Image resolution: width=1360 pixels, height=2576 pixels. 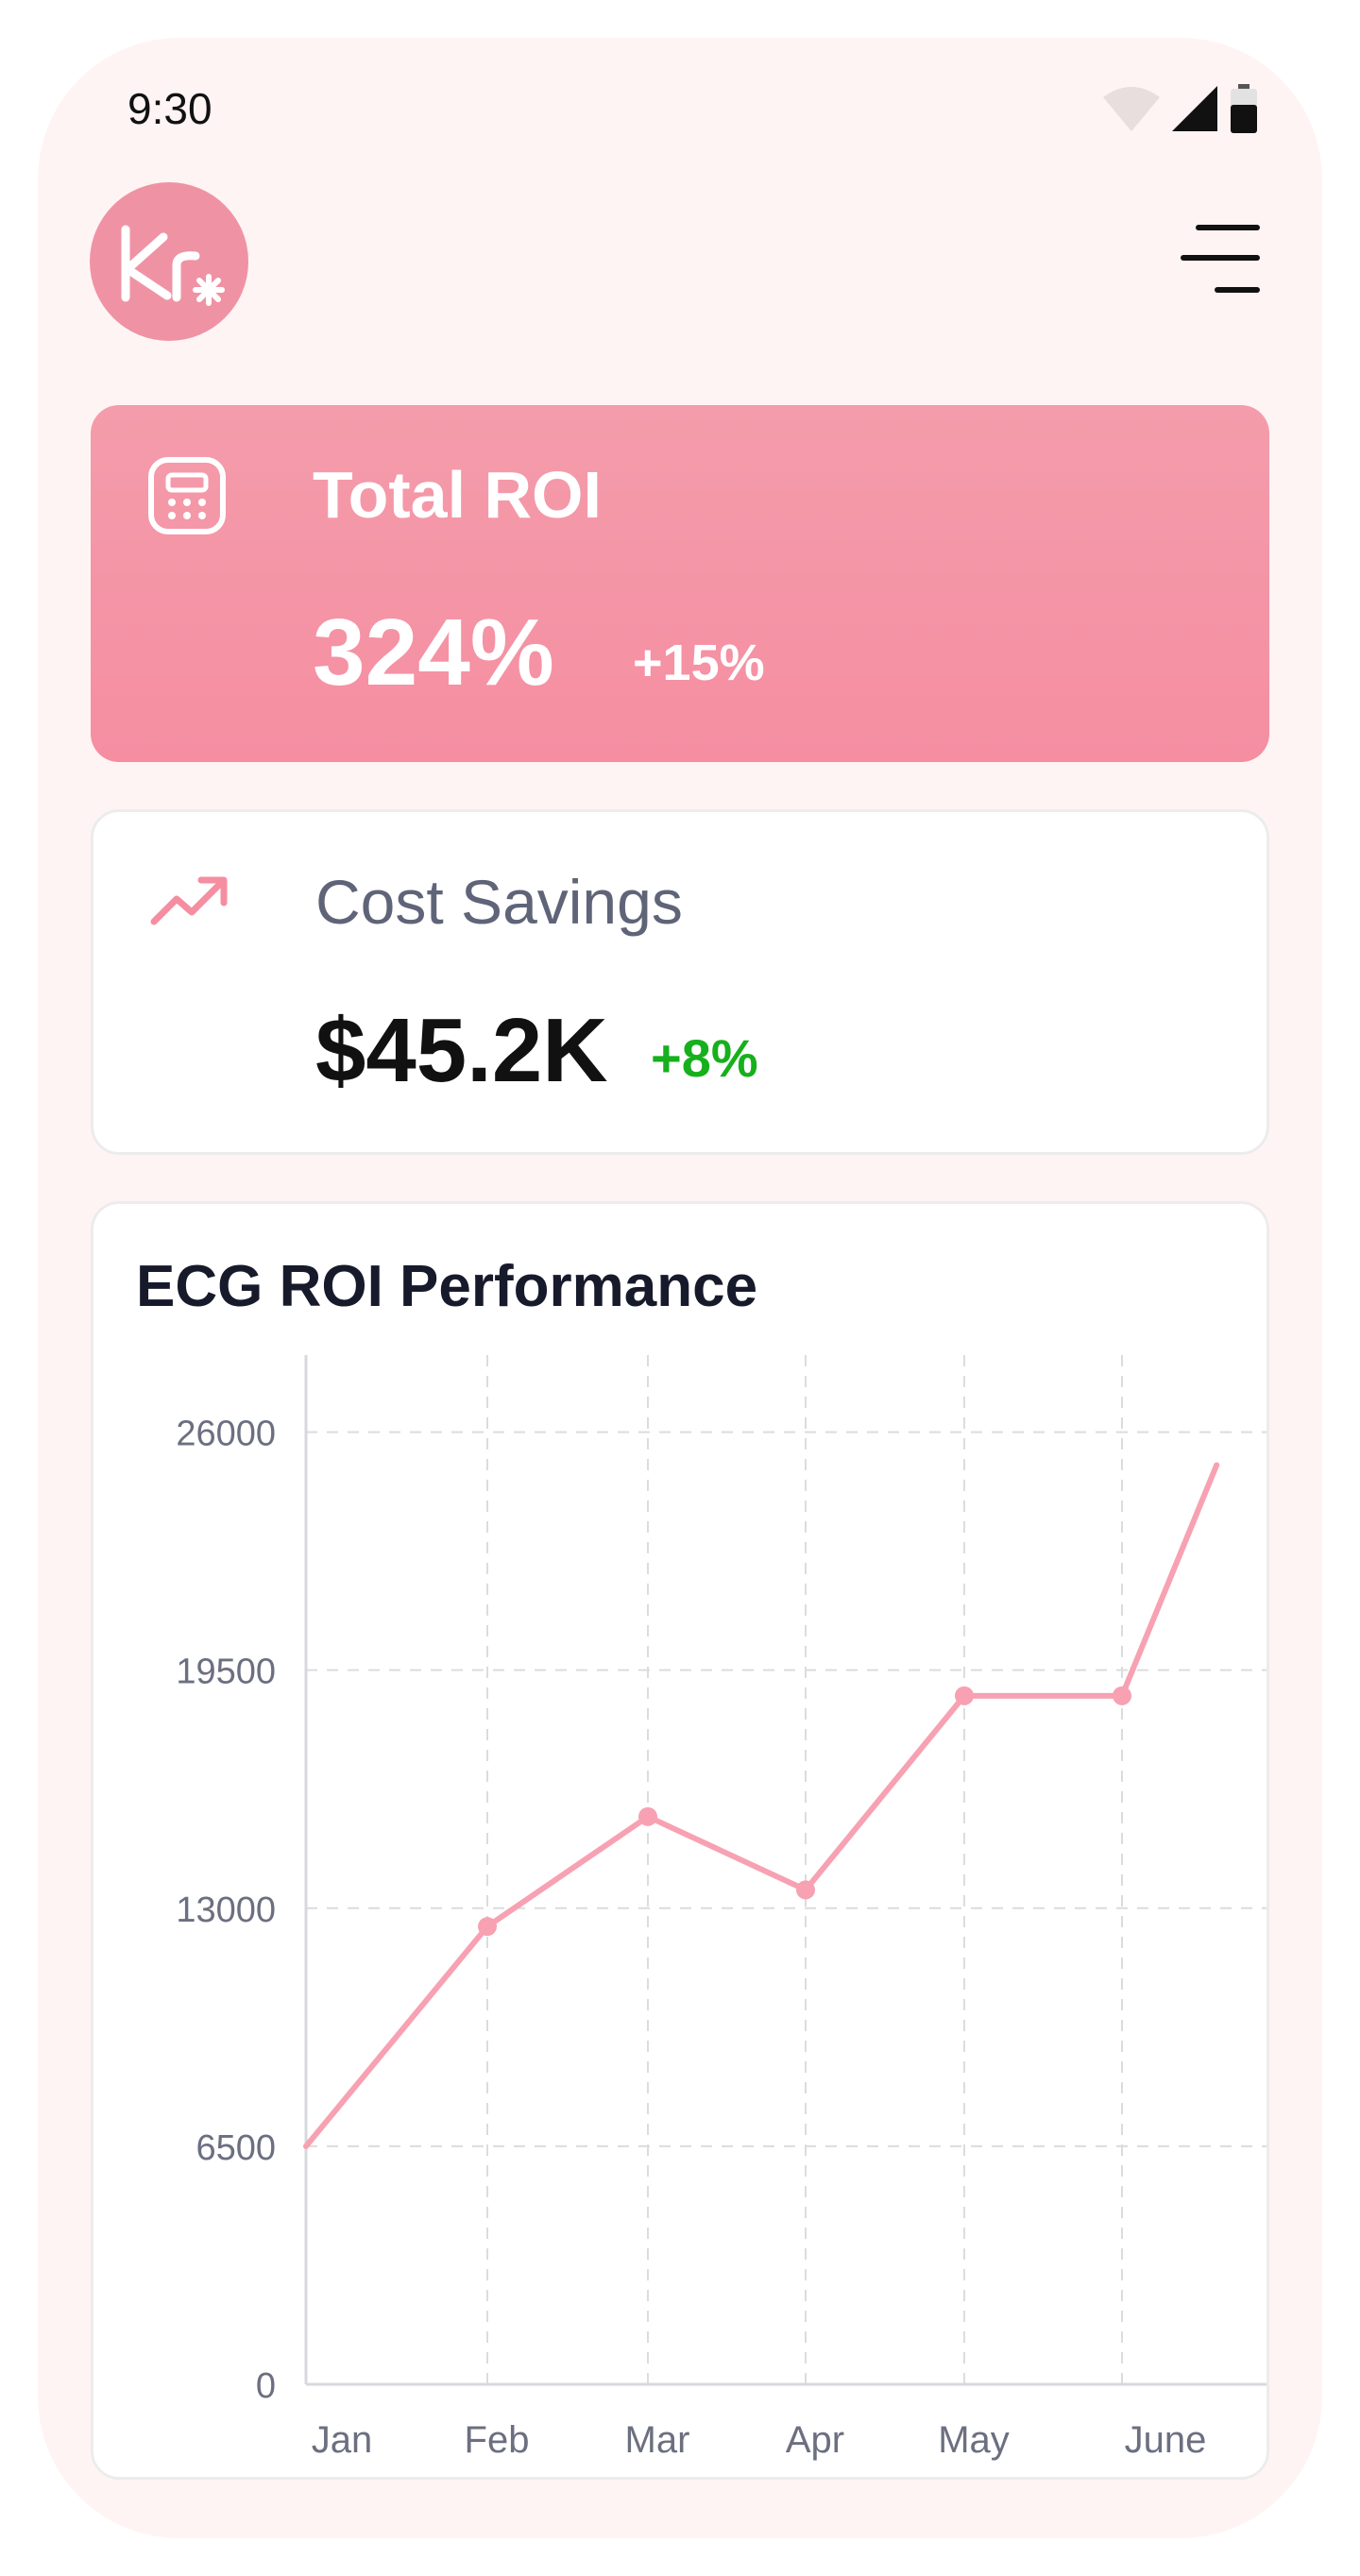 I want to click on x-tick-label: Mar, so click(x=657, y=2440).